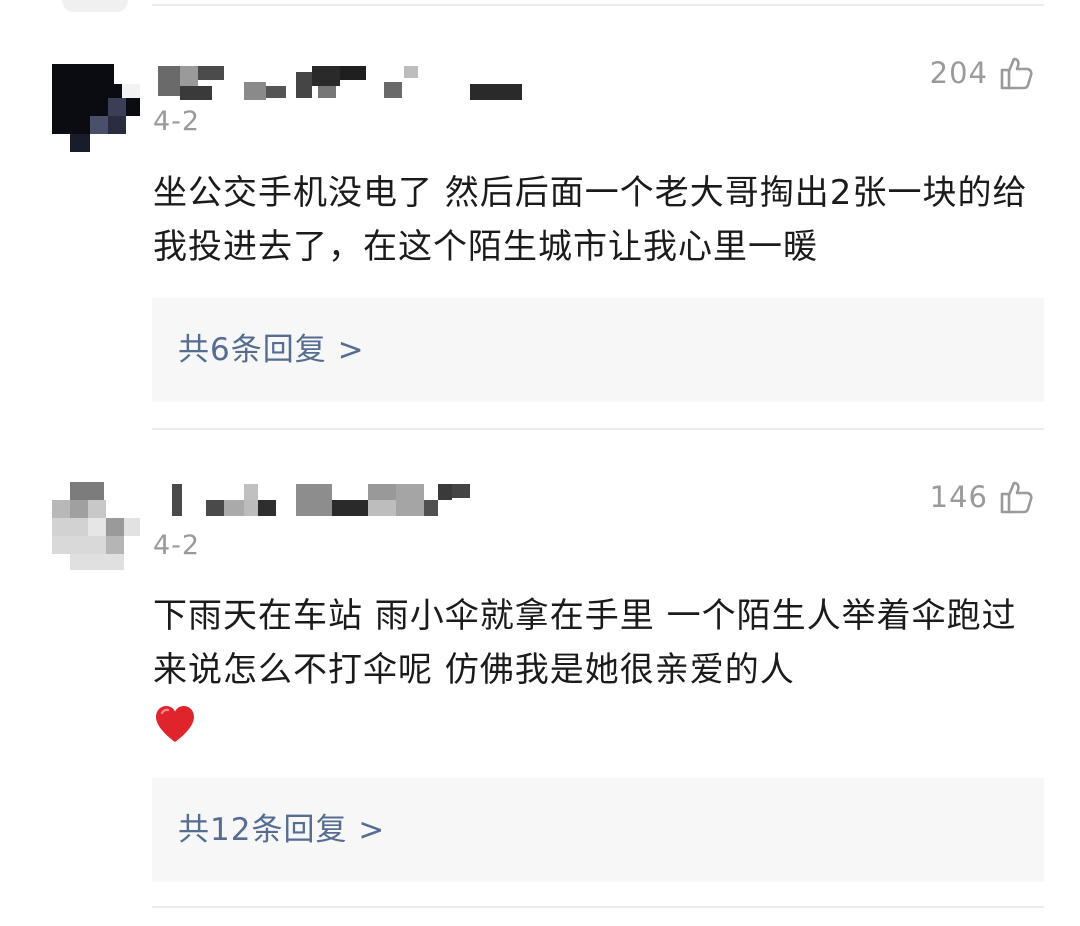  What do you see at coordinates (175, 726) in the screenshot?
I see `red-heart-emoji-icon` at bounding box center [175, 726].